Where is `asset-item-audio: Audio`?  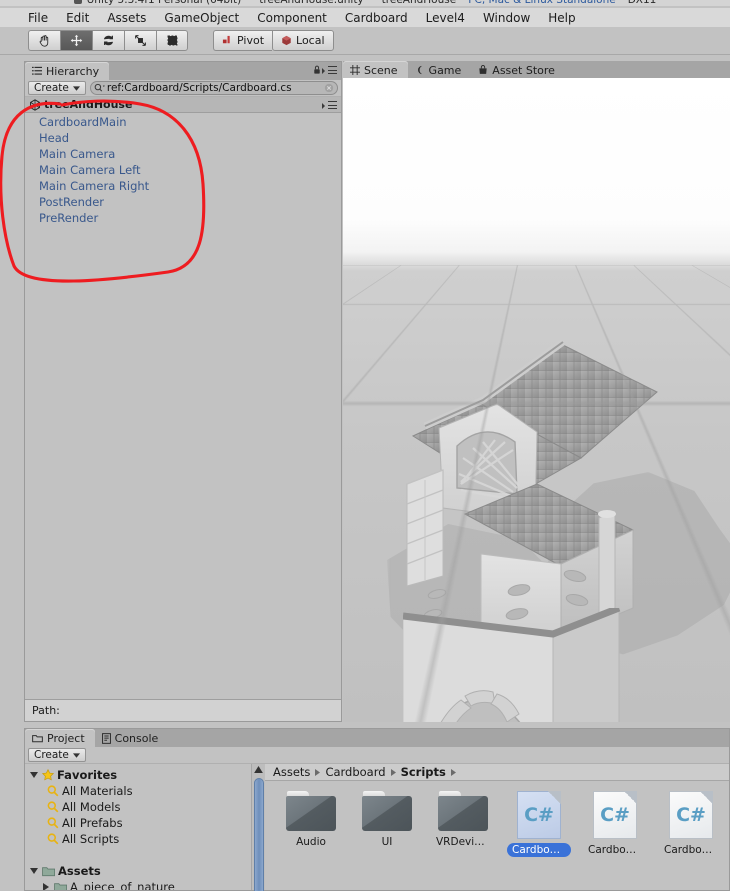
asset-item-audio: Audio is located at coordinates (311, 824).